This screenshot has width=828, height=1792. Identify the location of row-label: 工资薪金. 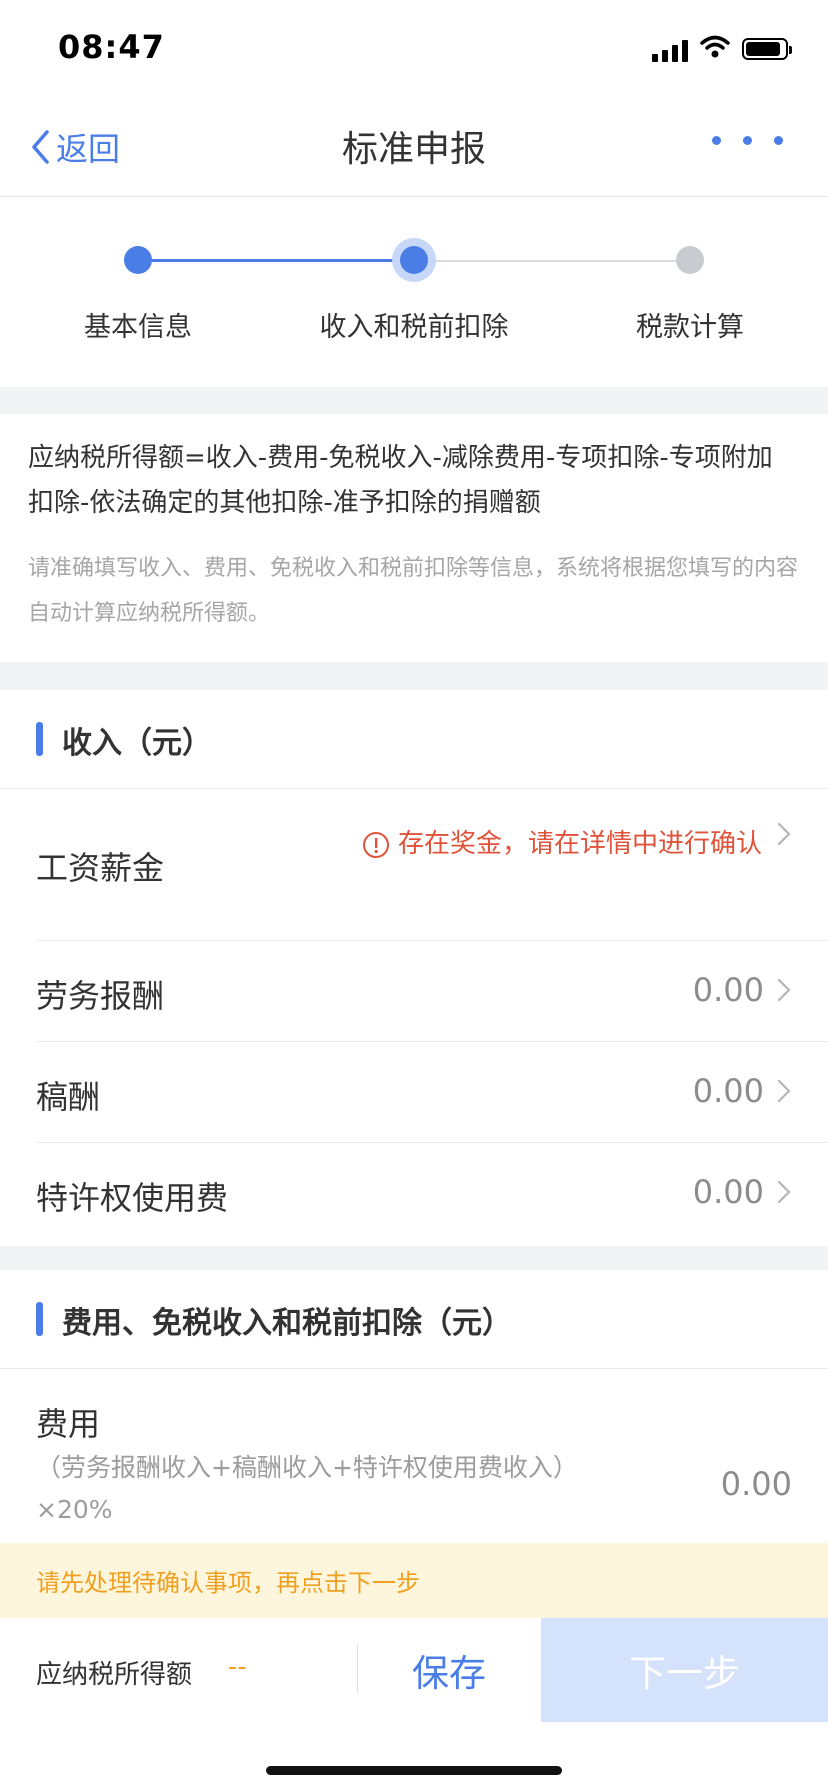
(100, 868).